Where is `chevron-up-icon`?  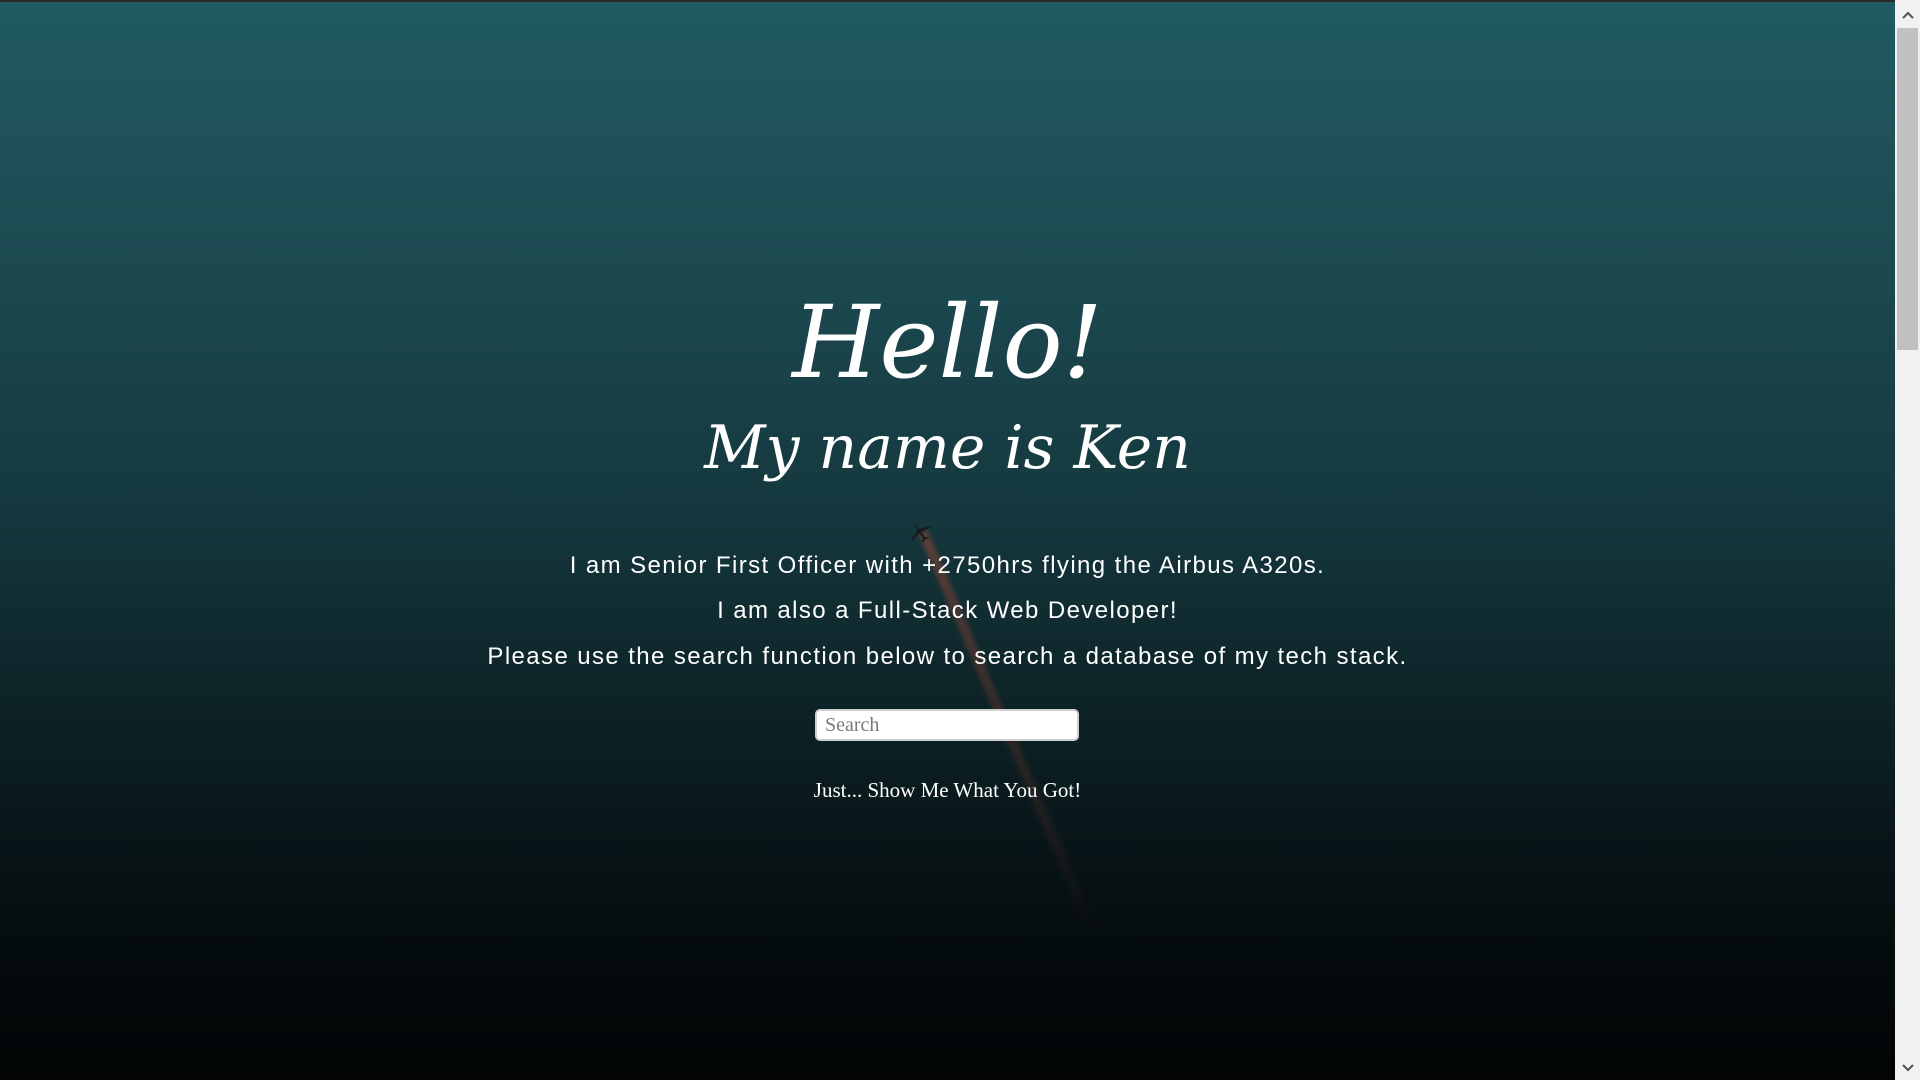
chevron-up-icon is located at coordinates (1907, 15).